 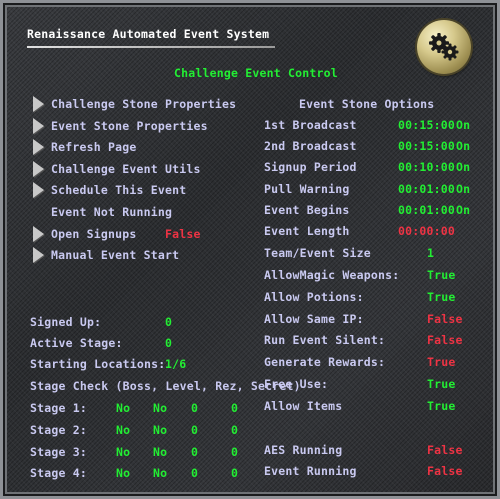 What do you see at coordinates (307, 231) in the screenshot?
I see `option-label: Event Length` at bounding box center [307, 231].